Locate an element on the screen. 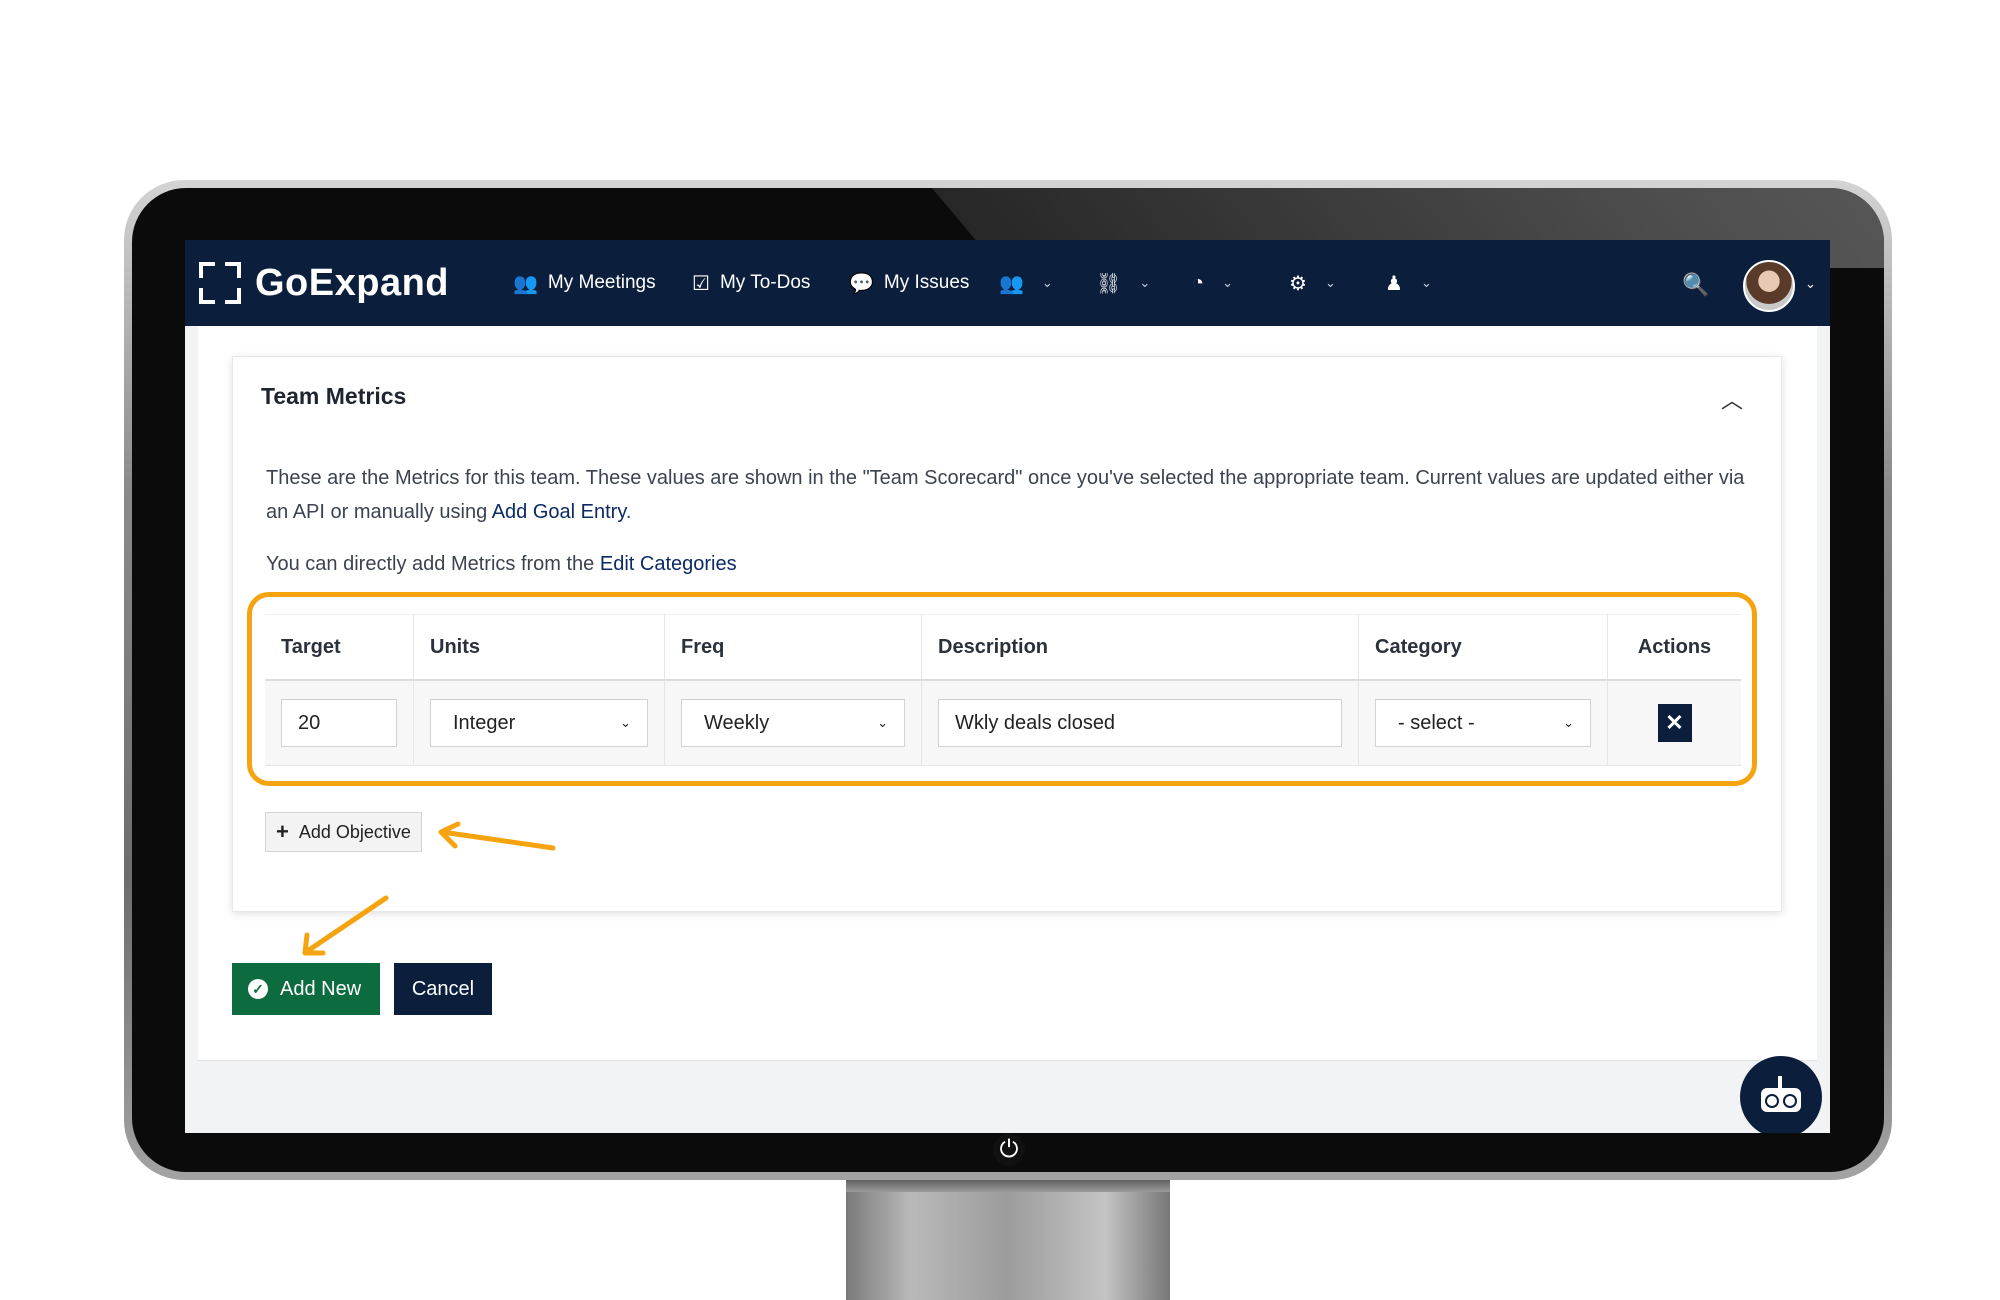  close-icon: ✕ is located at coordinates (1674, 723).